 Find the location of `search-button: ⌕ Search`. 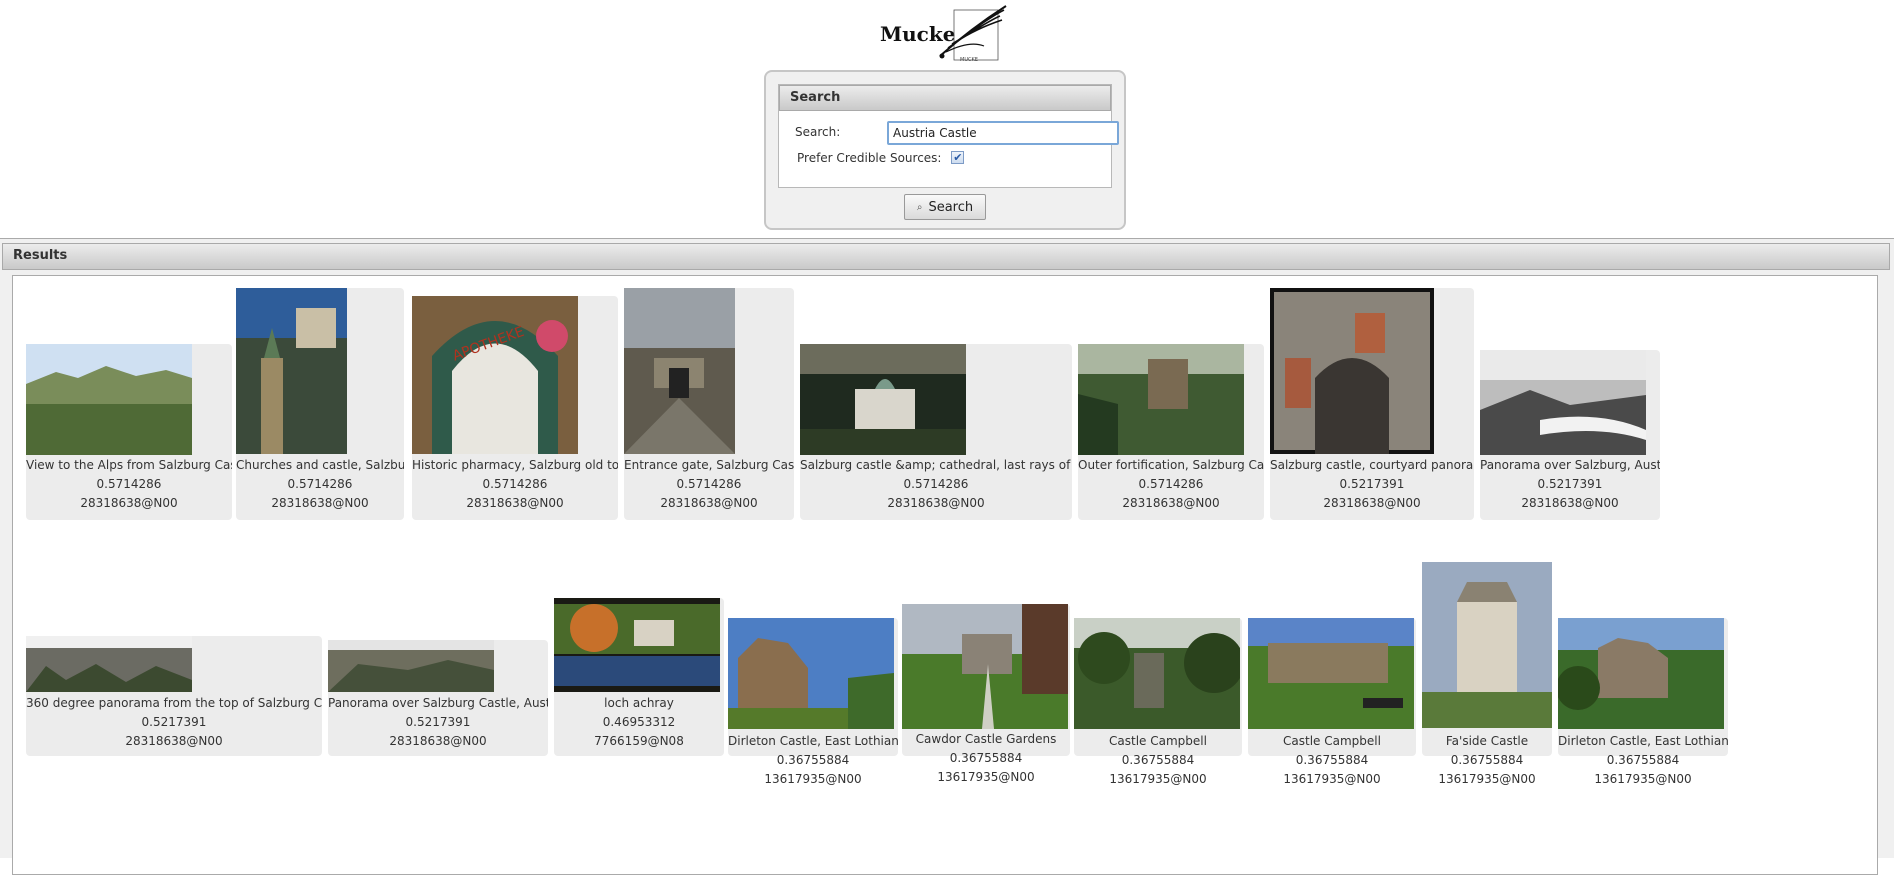

search-button: ⌕ Search is located at coordinates (945, 207).